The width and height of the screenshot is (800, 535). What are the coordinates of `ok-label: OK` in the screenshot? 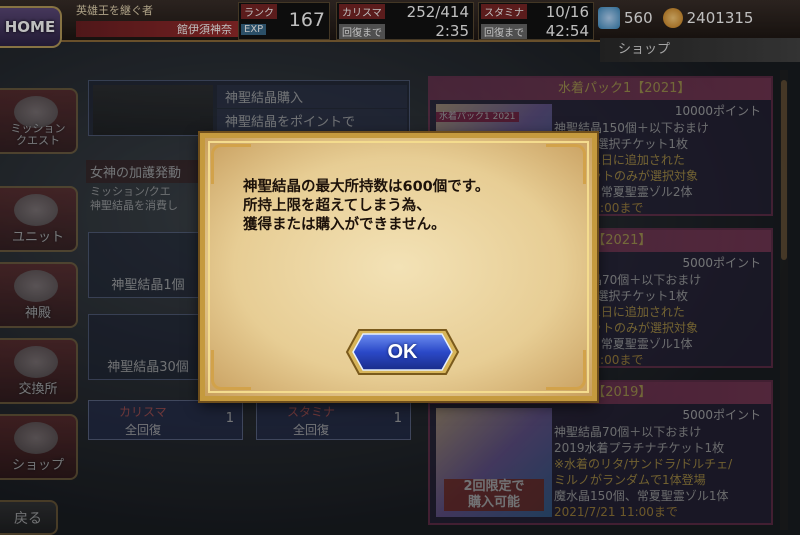 It's located at (402, 352).